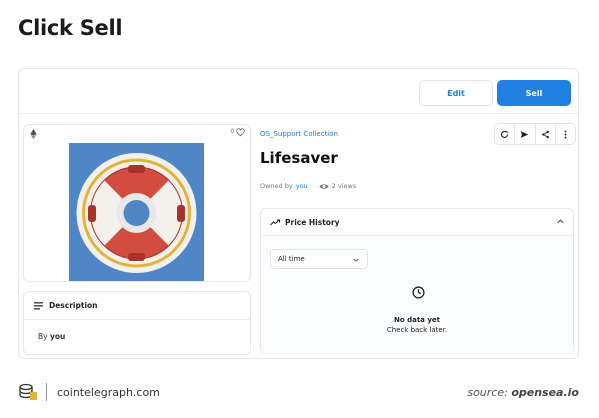 This screenshot has height=418, width=599. I want to click on empty-state-subtitle: Check back later., so click(417, 330).